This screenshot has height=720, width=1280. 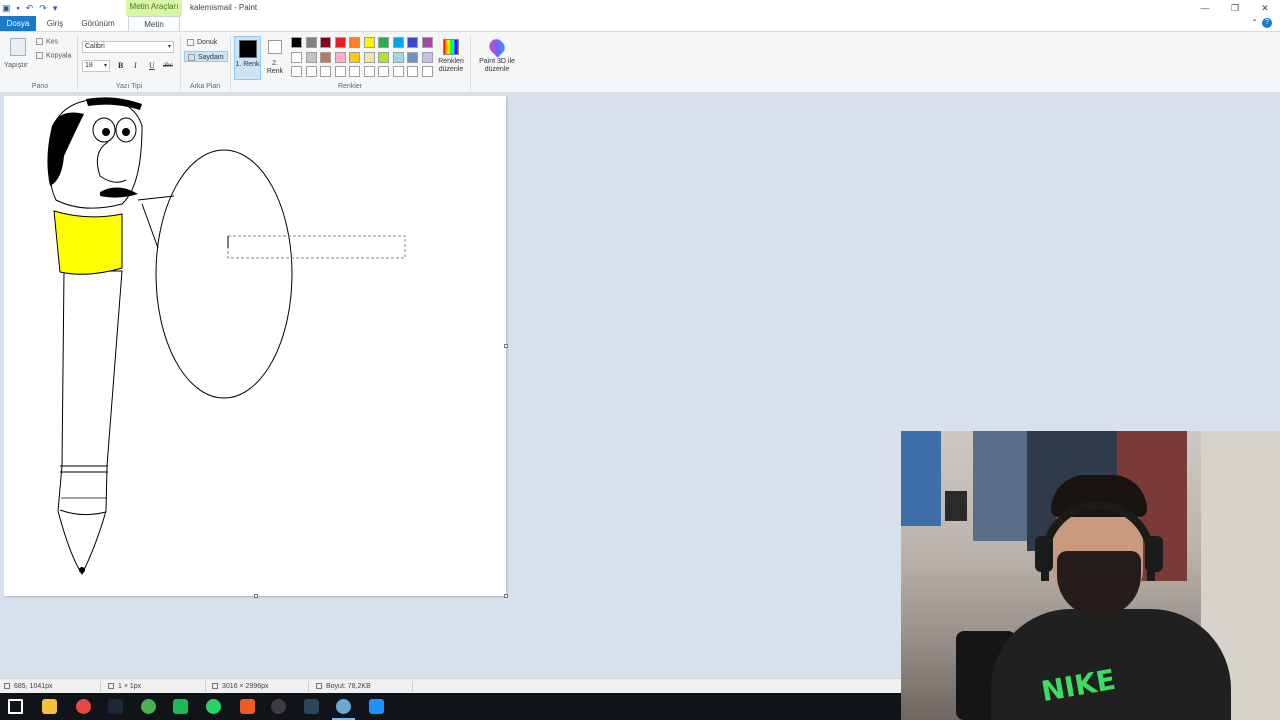 What do you see at coordinates (311, 706) in the screenshot?
I see `steam-alt-icon` at bounding box center [311, 706].